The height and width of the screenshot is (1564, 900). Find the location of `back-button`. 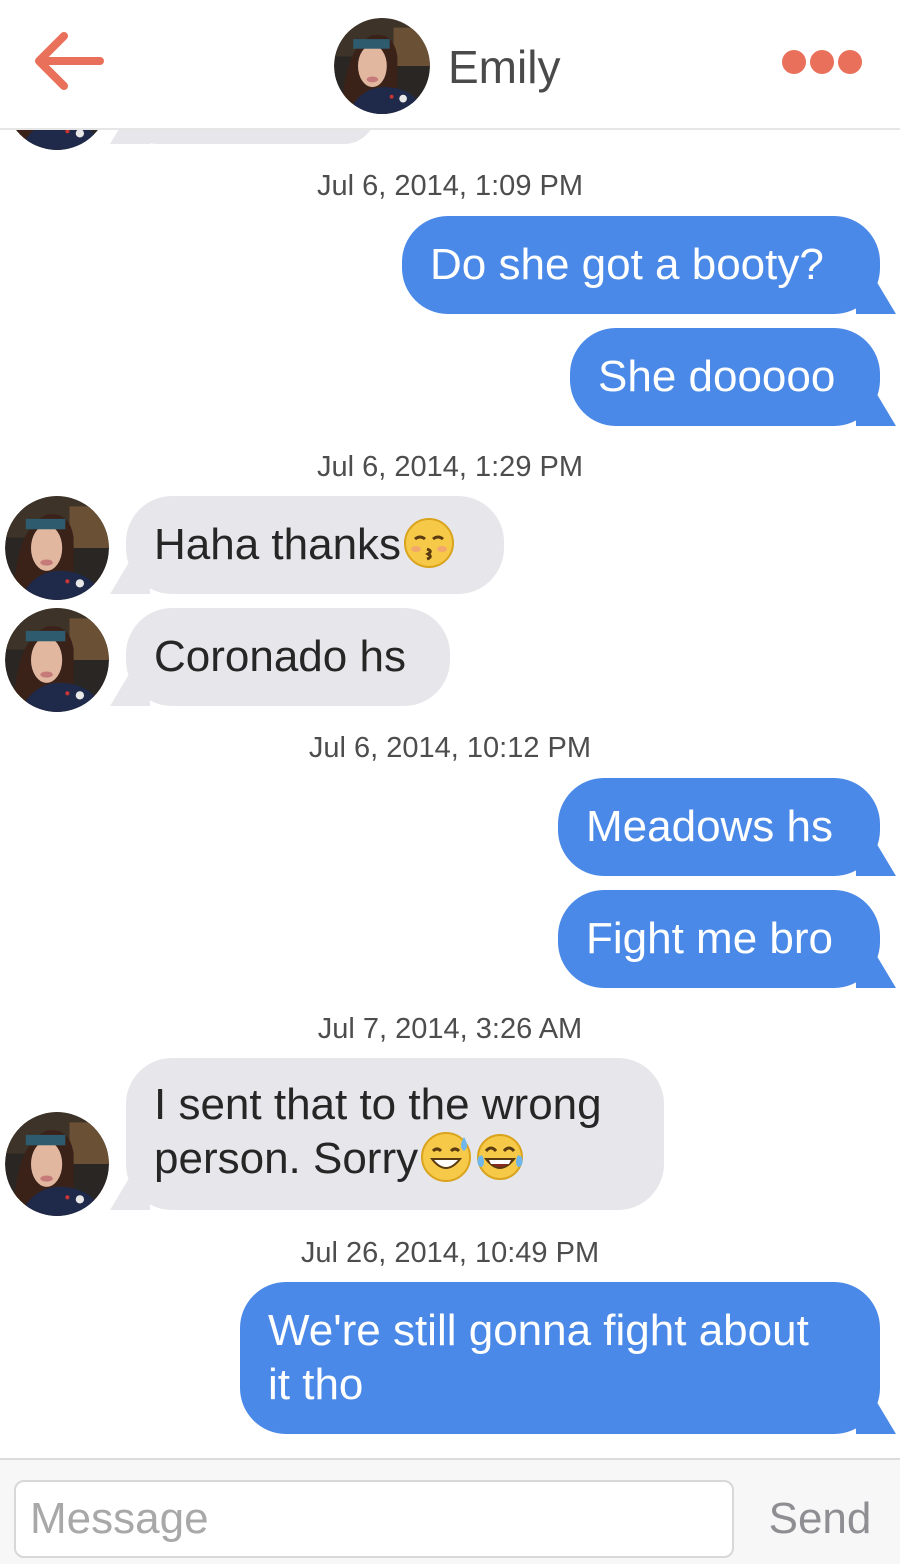

back-button is located at coordinates (68, 61).